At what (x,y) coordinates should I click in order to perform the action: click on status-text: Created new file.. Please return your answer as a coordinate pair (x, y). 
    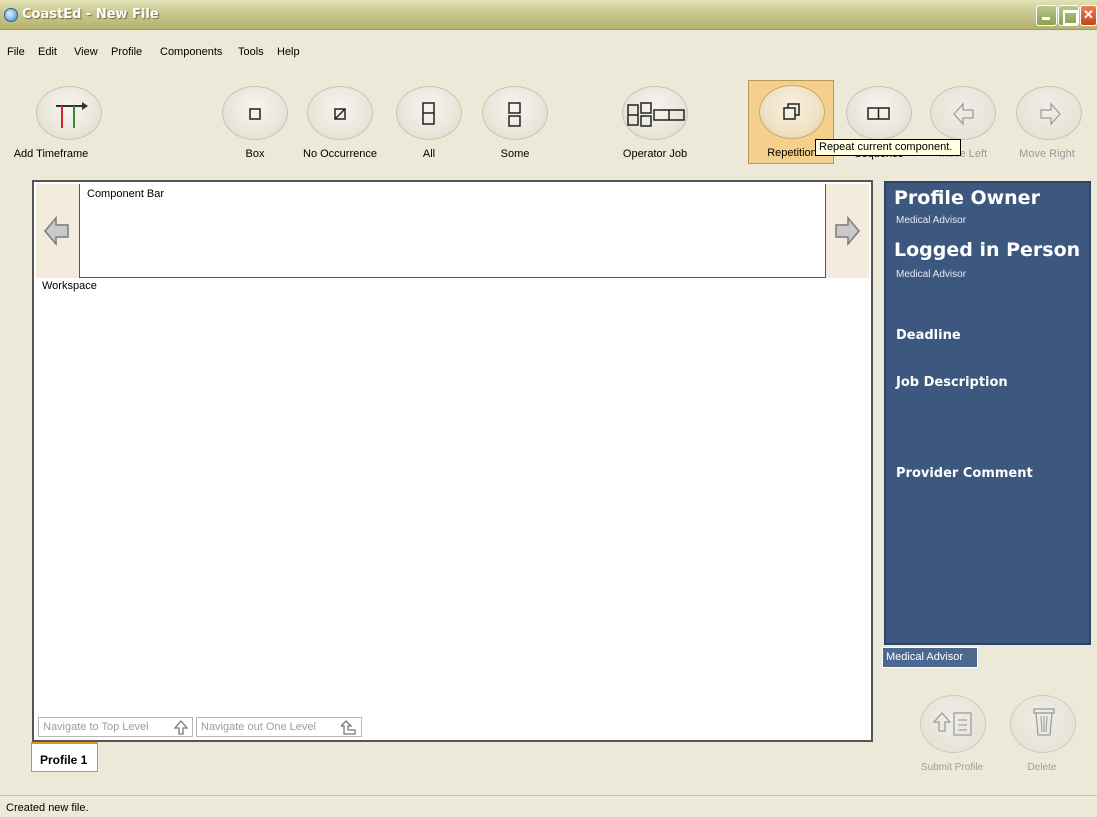
    Looking at the image, I should click on (47, 808).